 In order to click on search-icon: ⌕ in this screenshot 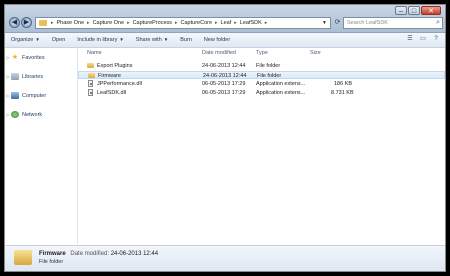, I will do `click(438, 23)`.